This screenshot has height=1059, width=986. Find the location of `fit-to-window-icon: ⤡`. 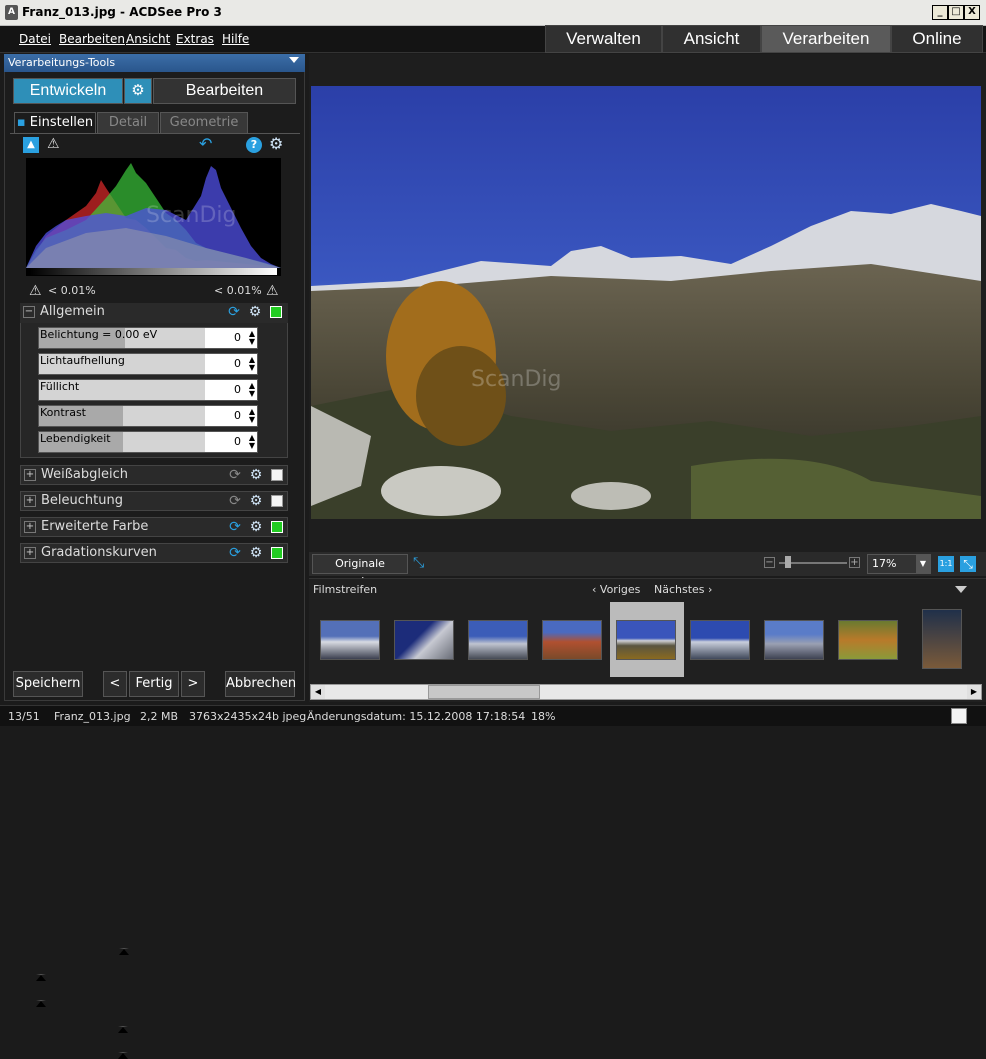

fit-to-window-icon: ⤡ is located at coordinates (968, 564).